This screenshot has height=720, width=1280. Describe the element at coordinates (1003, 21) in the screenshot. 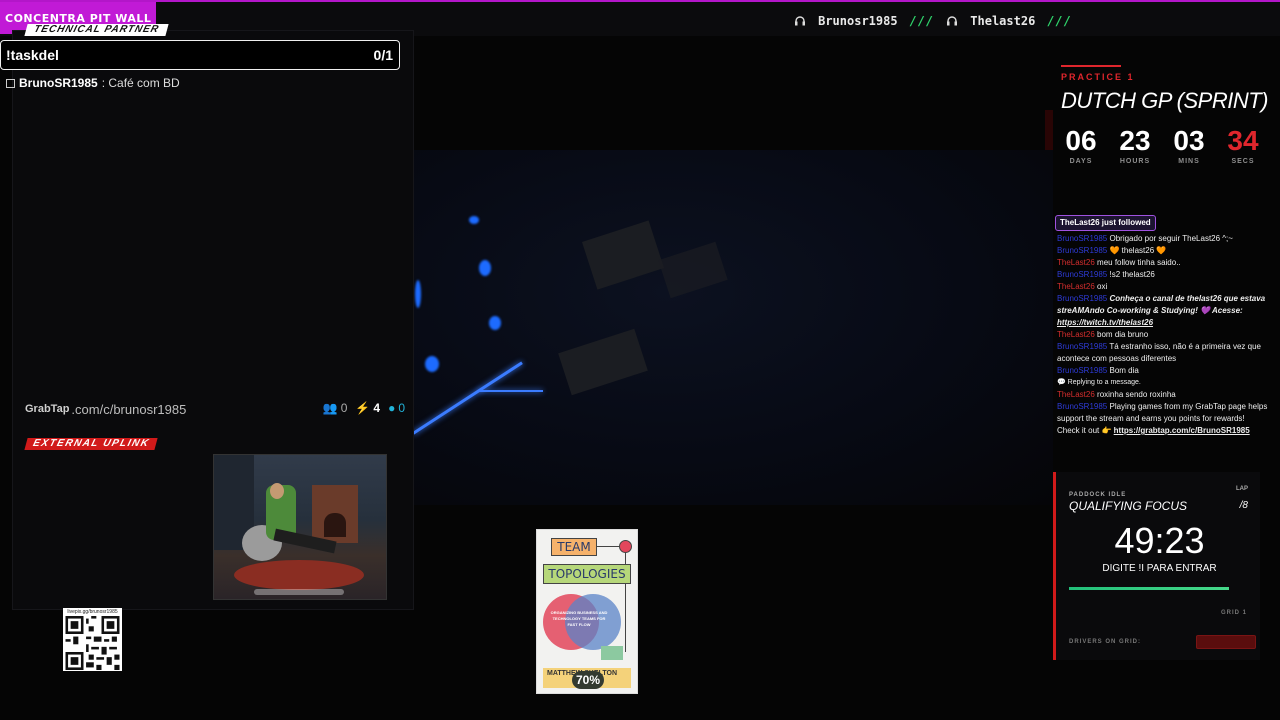

I see `credit-name-2: Thelast26` at that location.